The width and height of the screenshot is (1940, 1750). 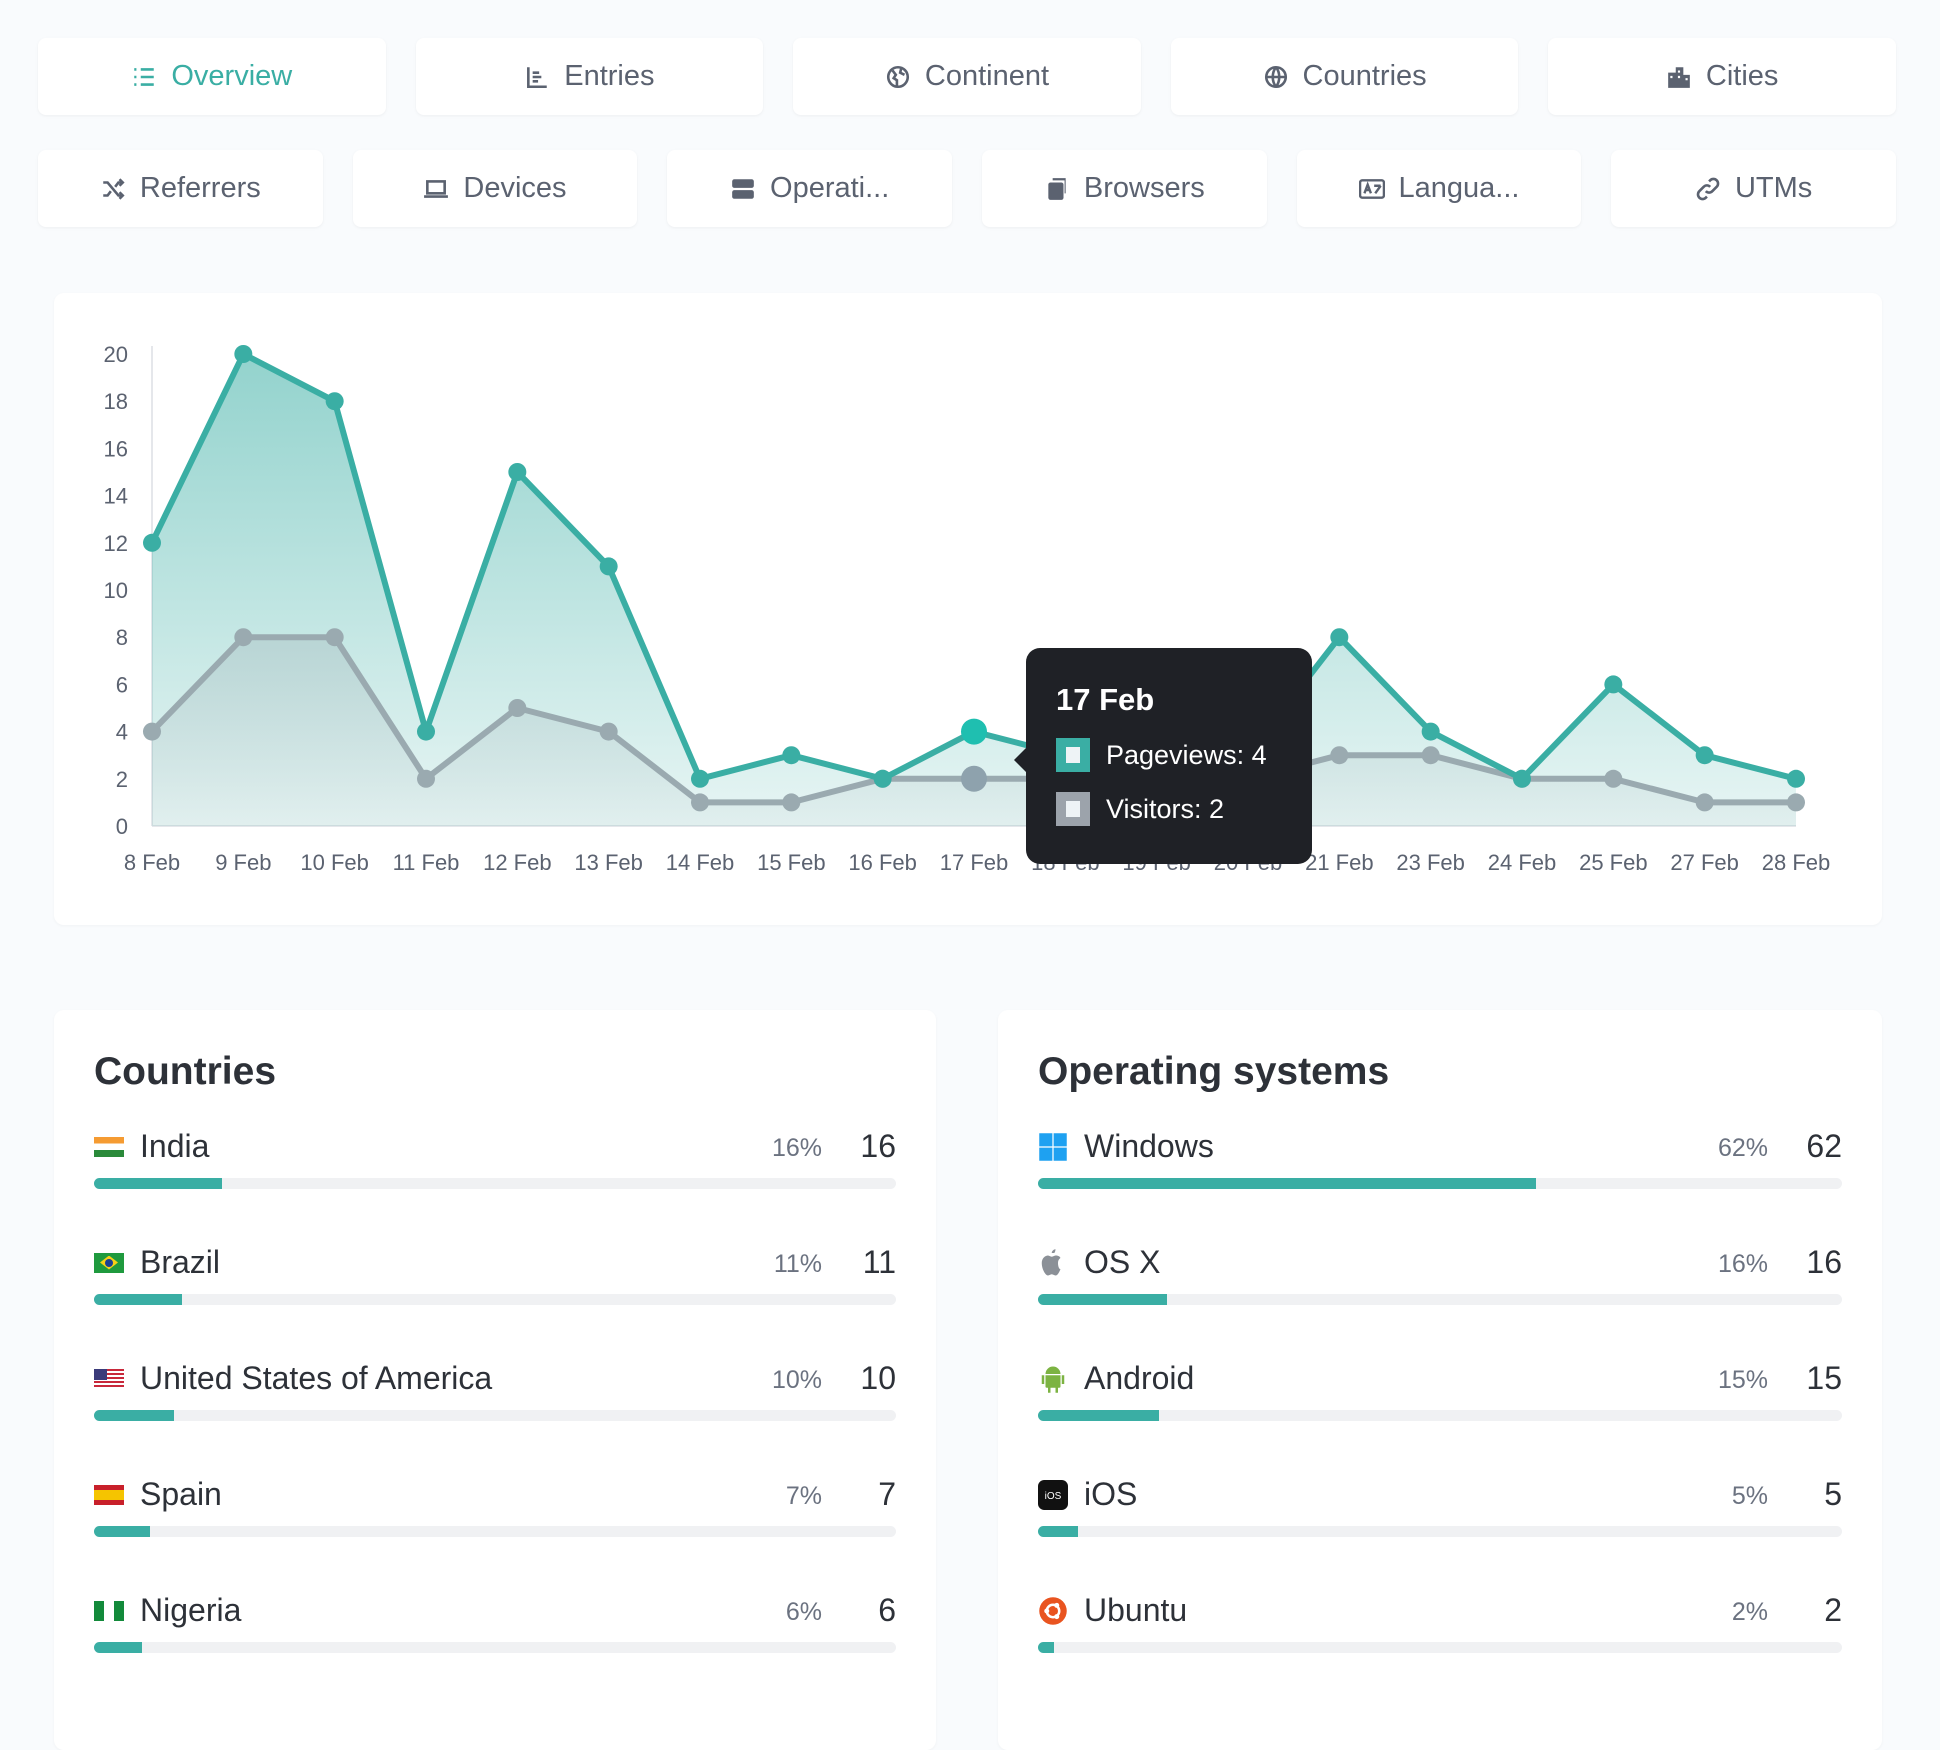 What do you see at coordinates (1440, 1279) in the screenshot?
I see `list-item: OS X 16% 16` at bounding box center [1440, 1279].